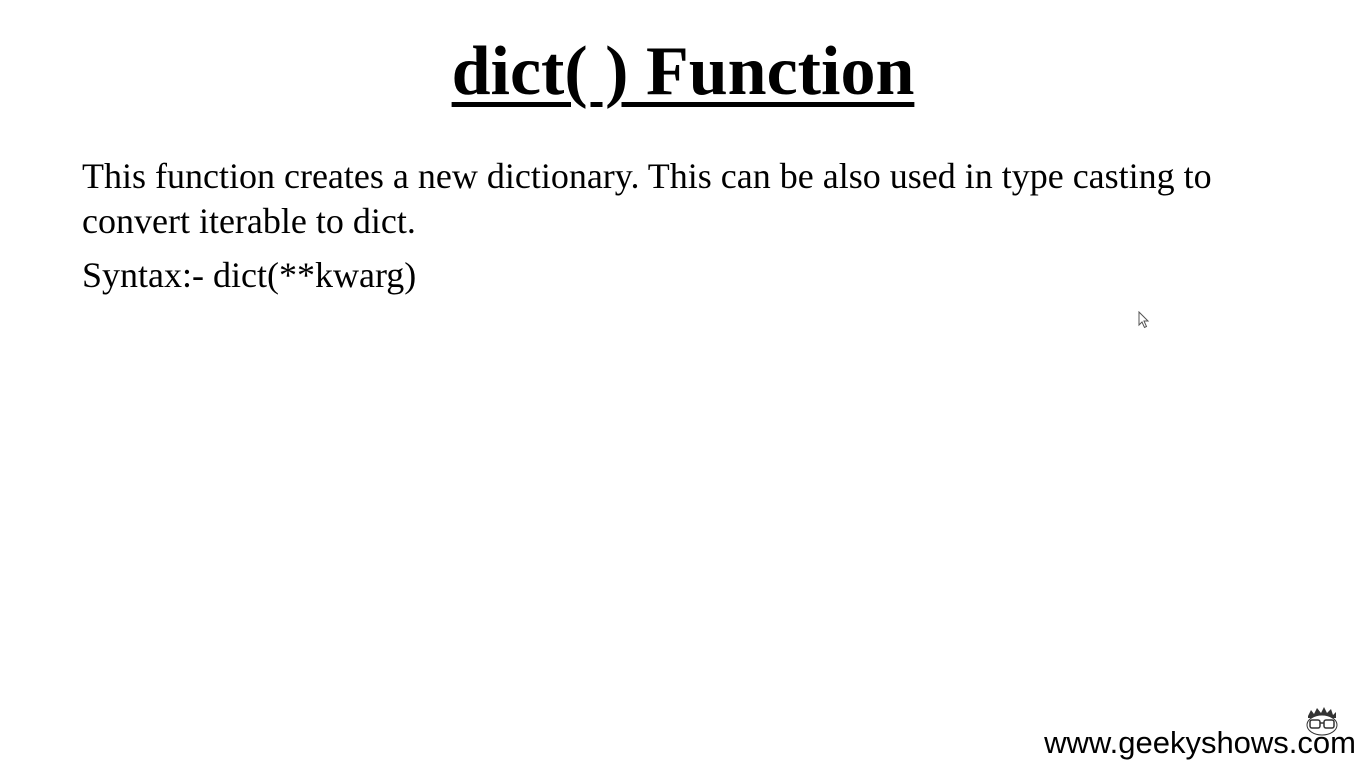 The height and width of the screenshot is (768, 1366). Describe the element at coordinates (249, 275) in the screenshot. I see `syntax-text: Syntax:- dict(**kwarg)` at that location.